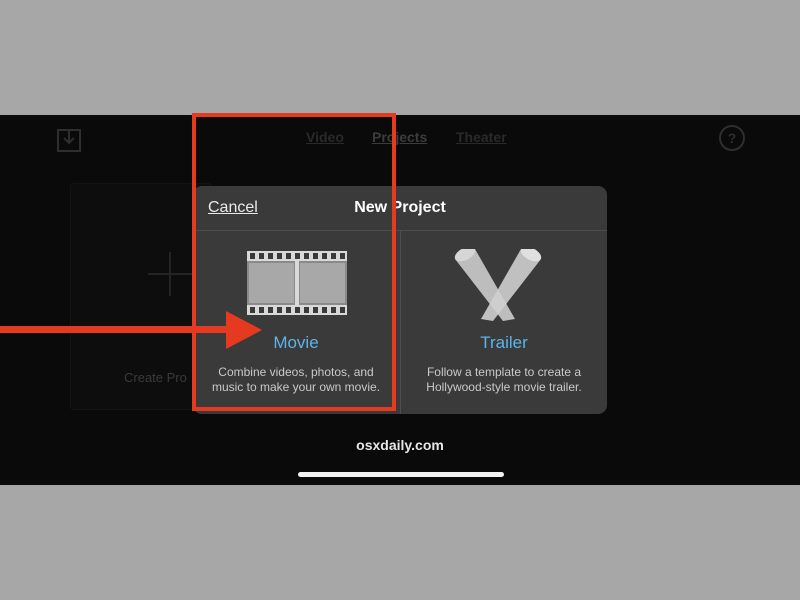 Image resolution: width=800 pixels, height=600 pixels. I want to click on tab-theater: Theater, so click(481, 137).